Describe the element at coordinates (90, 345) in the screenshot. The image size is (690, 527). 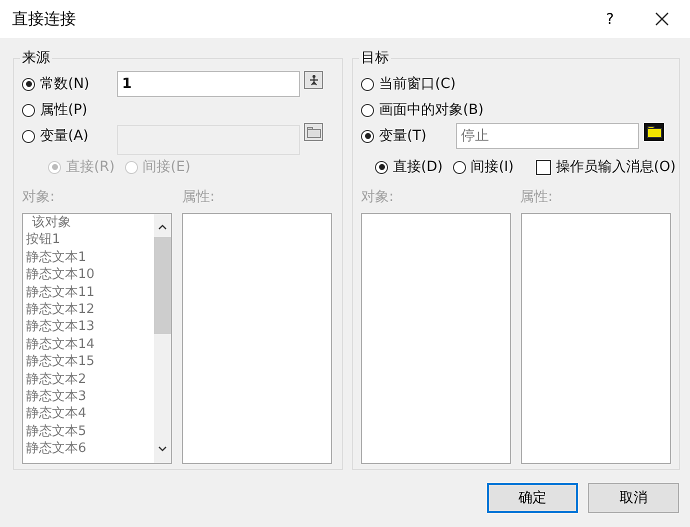
I see `list-item: 静态文本14` at that location.